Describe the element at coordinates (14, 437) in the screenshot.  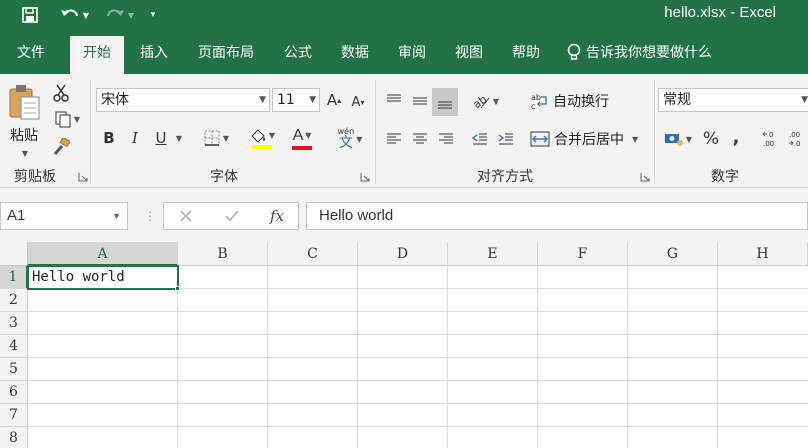
I see `row-header-8: 8` at that location.